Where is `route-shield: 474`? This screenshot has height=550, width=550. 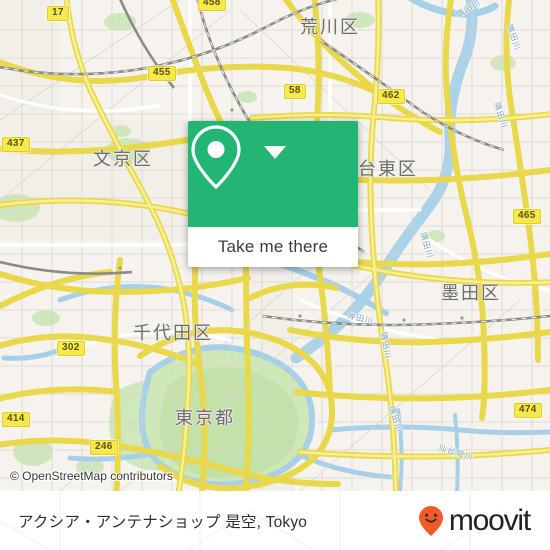
route-shield: 474 is located at coordinates (528, 410).